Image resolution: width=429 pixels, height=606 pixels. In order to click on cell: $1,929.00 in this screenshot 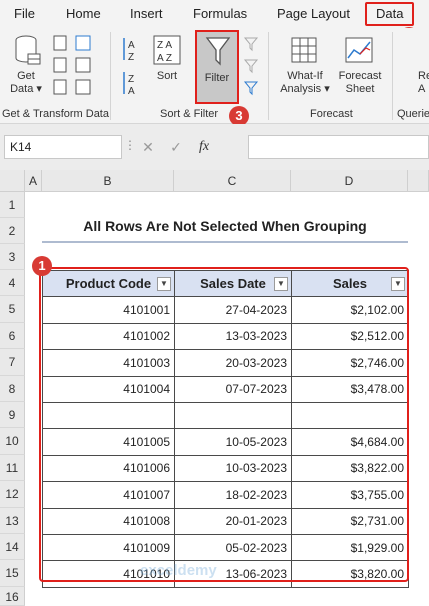, I will do `click(350, 547)`.